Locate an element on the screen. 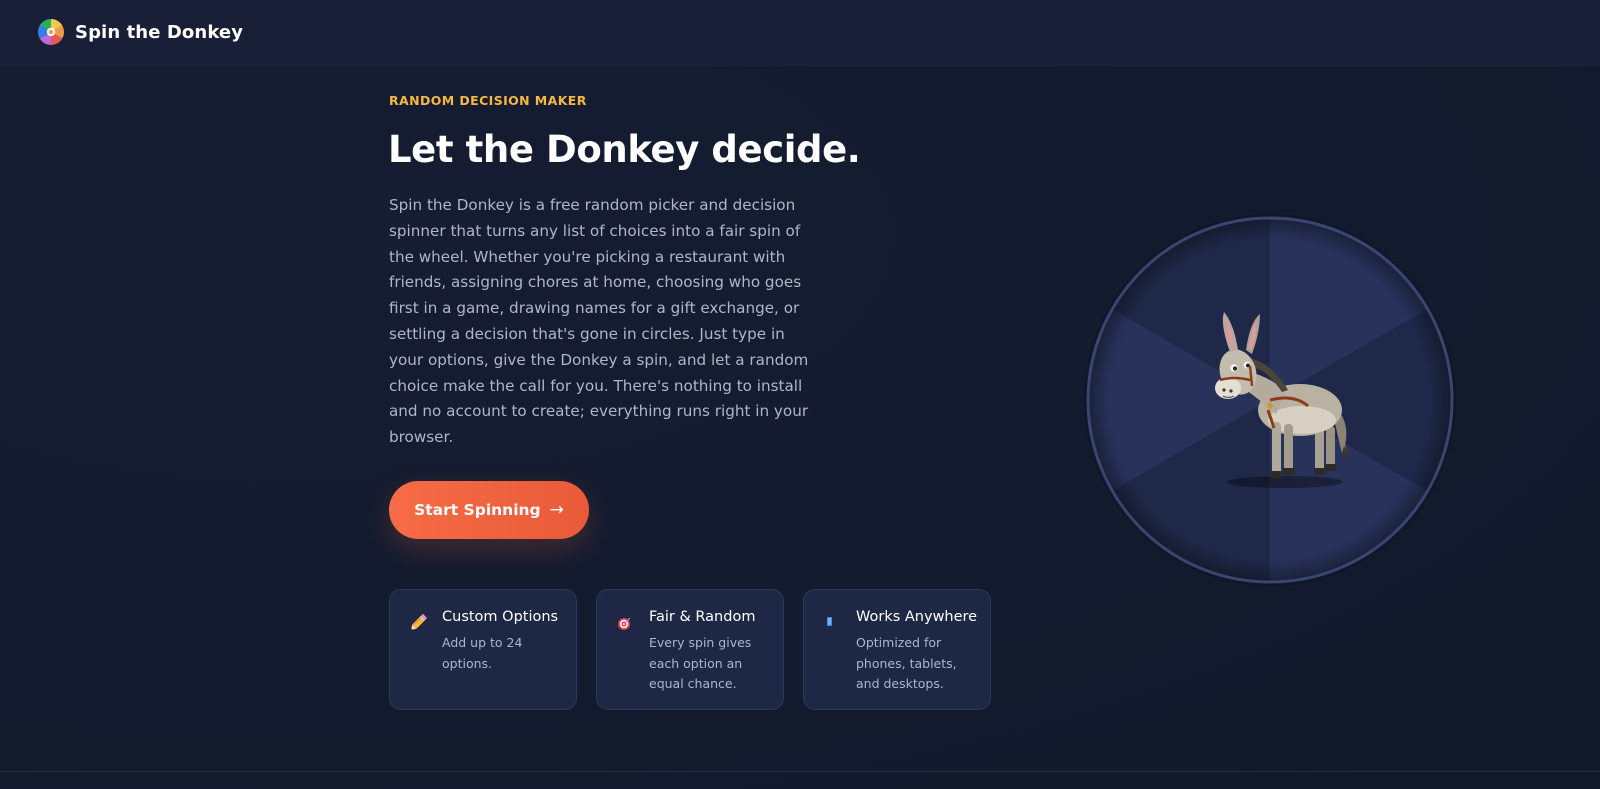 The image size is (1600, 789). feature-title: Fair & Random is located at coordinates (702, 617).